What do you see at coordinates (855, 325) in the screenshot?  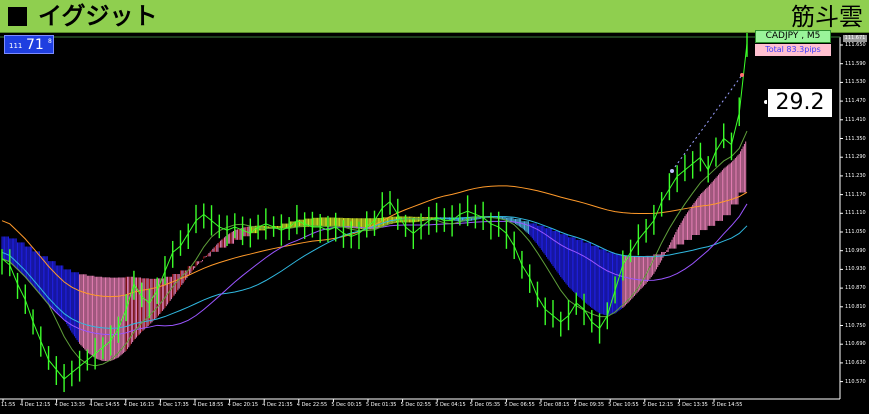 I see `y-tick-label: 110.750` at bounding box center [855, 325].